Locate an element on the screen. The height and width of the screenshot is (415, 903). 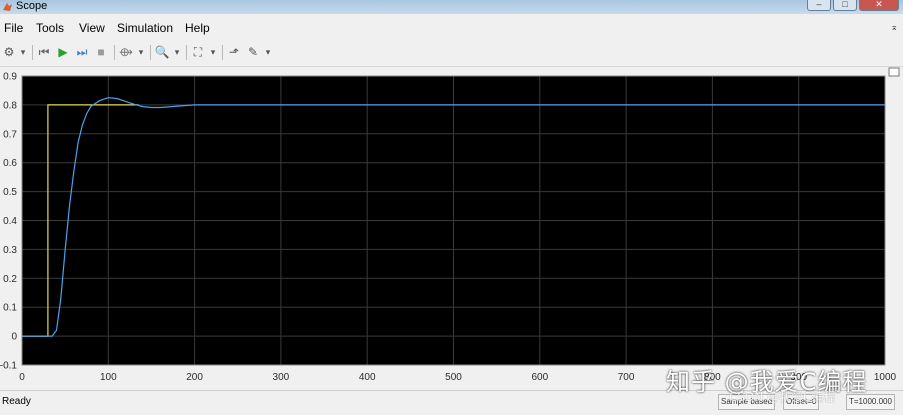
y-tick-label: 0.4 is located at coordinates (10, 221).